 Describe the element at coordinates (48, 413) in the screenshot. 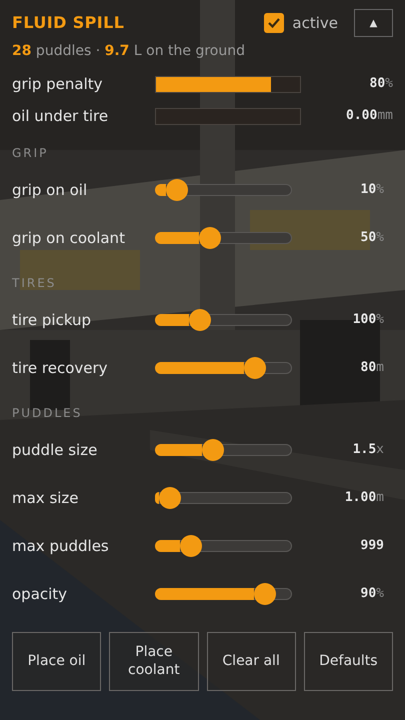

I see `section-heading: PUDDLES` at that location.